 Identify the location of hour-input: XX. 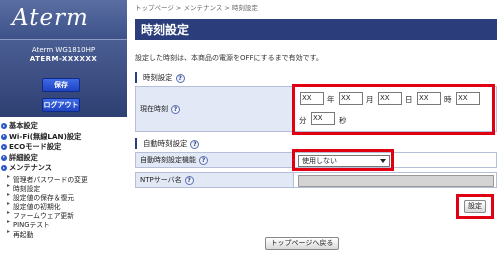
(429, 98).